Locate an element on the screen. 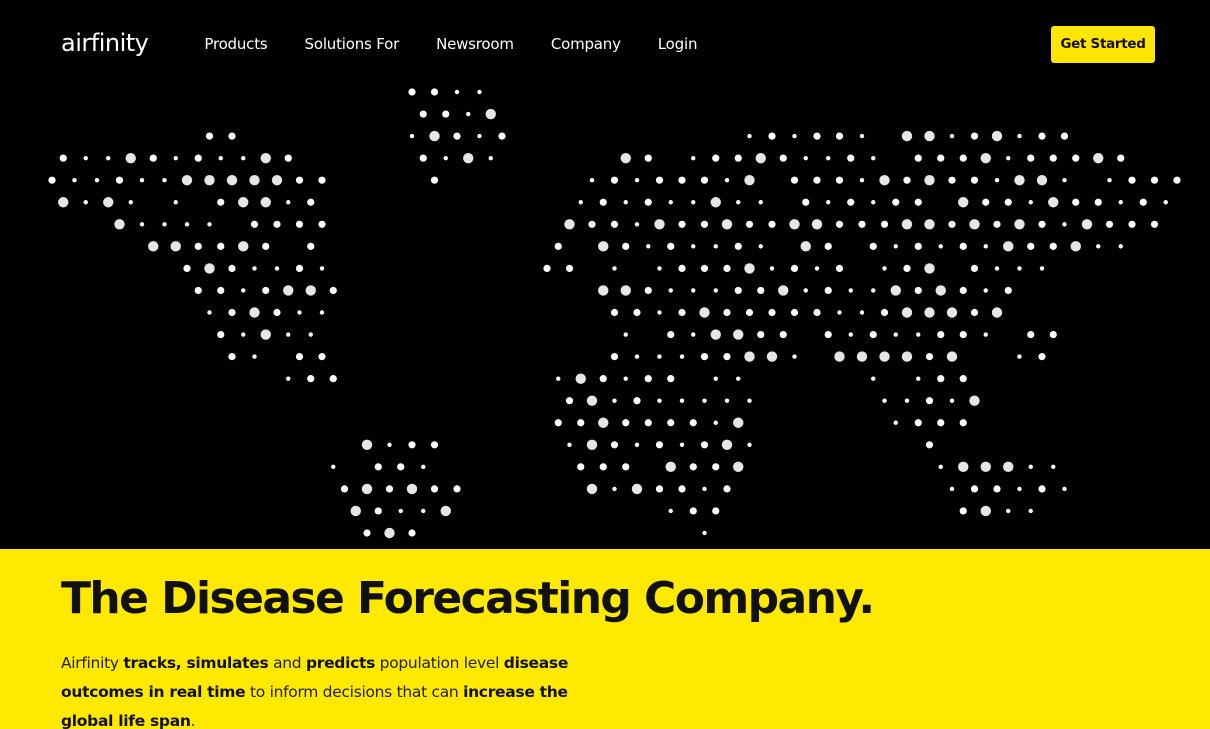 The image size is (1210, 729). nav-solutions-for: Solutions For is located at coordinates (352, 44).